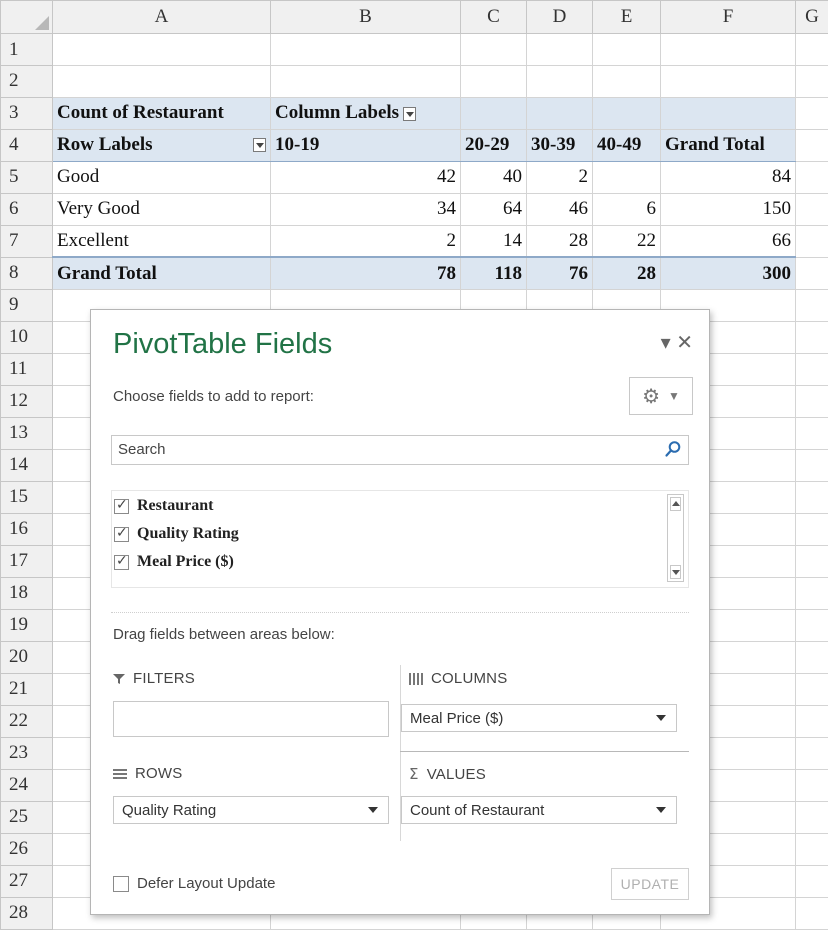 The width and height of the screenshot is (828, 930). I want to click on field-item-meal-price: Meal Price ($), so click(173, 562).